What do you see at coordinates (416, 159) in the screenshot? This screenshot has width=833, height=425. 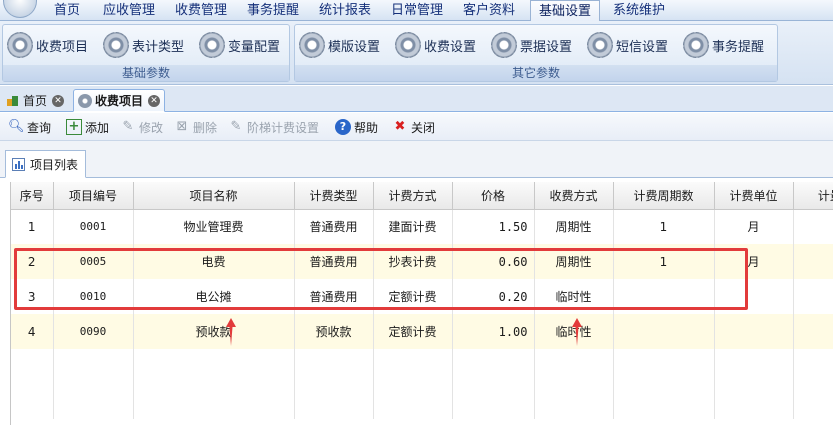 I see `list-panel-header: 项目列表` at bounding box center [416, 159].